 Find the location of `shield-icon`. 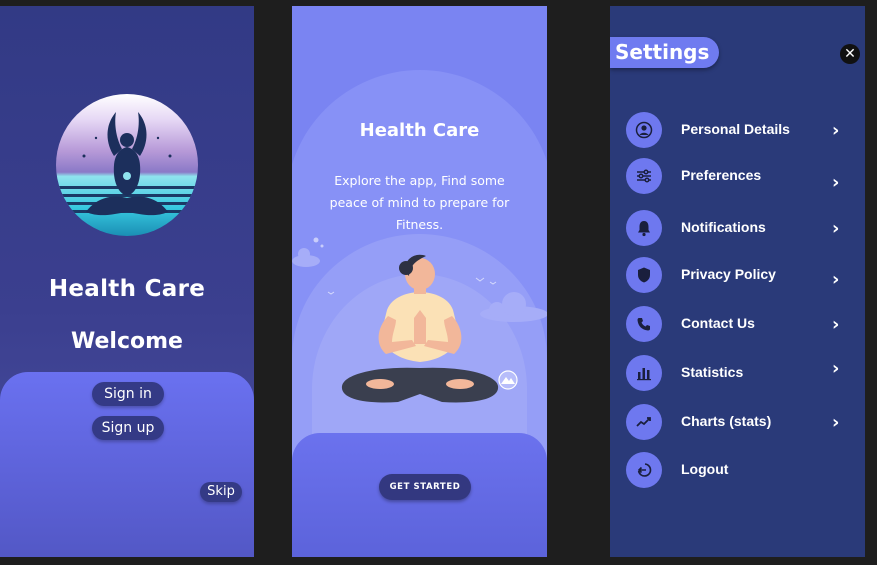

shield-icon is located at coordinates (644, 275).